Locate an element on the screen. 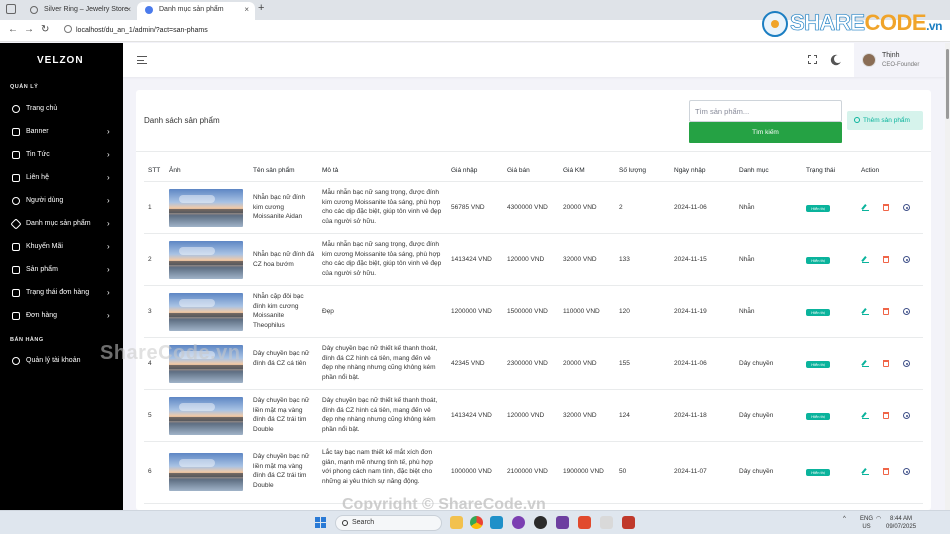 Image resolution: width=950 pixels, height=534 pixels. news-icon is located at coordinates (16, 155).